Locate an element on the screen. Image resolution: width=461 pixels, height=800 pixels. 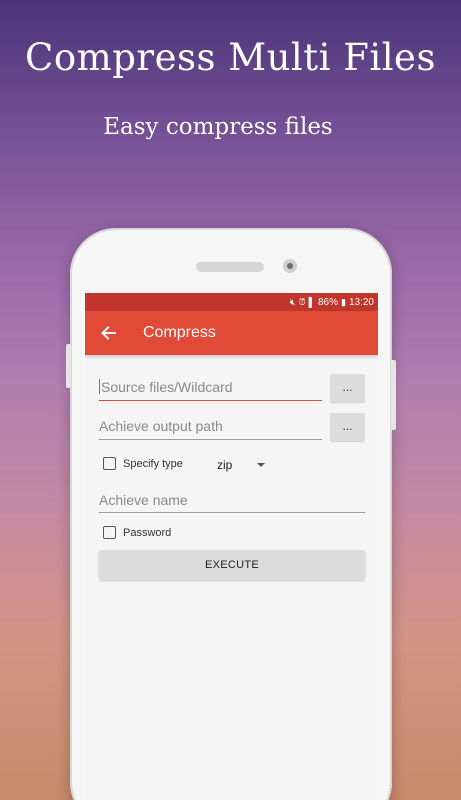
achieve-name-placeholder: Achieve name is located at coordinates (143, 500).